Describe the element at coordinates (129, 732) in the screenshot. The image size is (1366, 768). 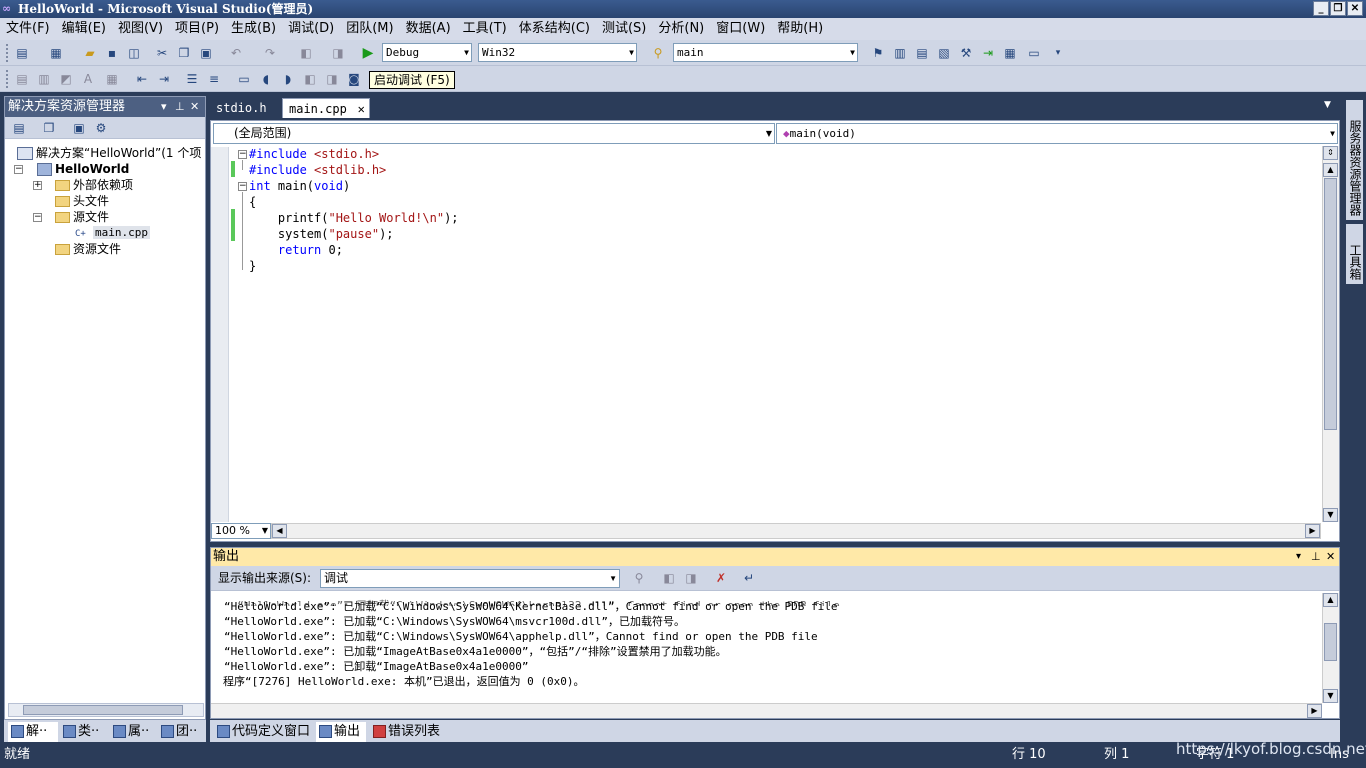
I see `tab-property-manager: 属··` at that location.